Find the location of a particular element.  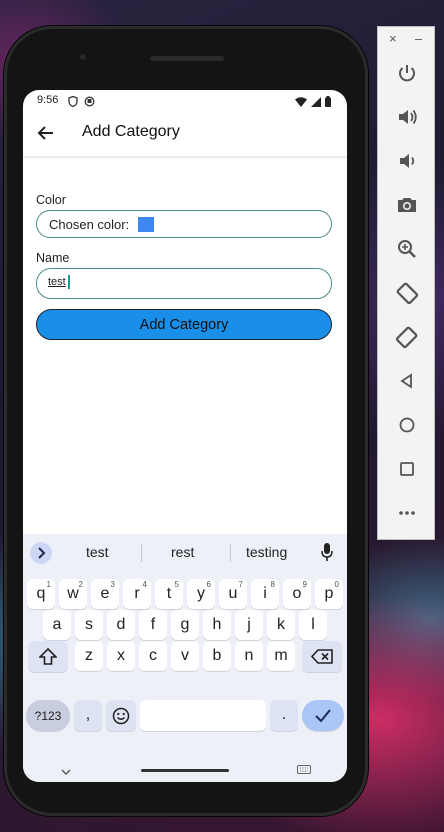

key-g: g is located at coordinates (185, 625).